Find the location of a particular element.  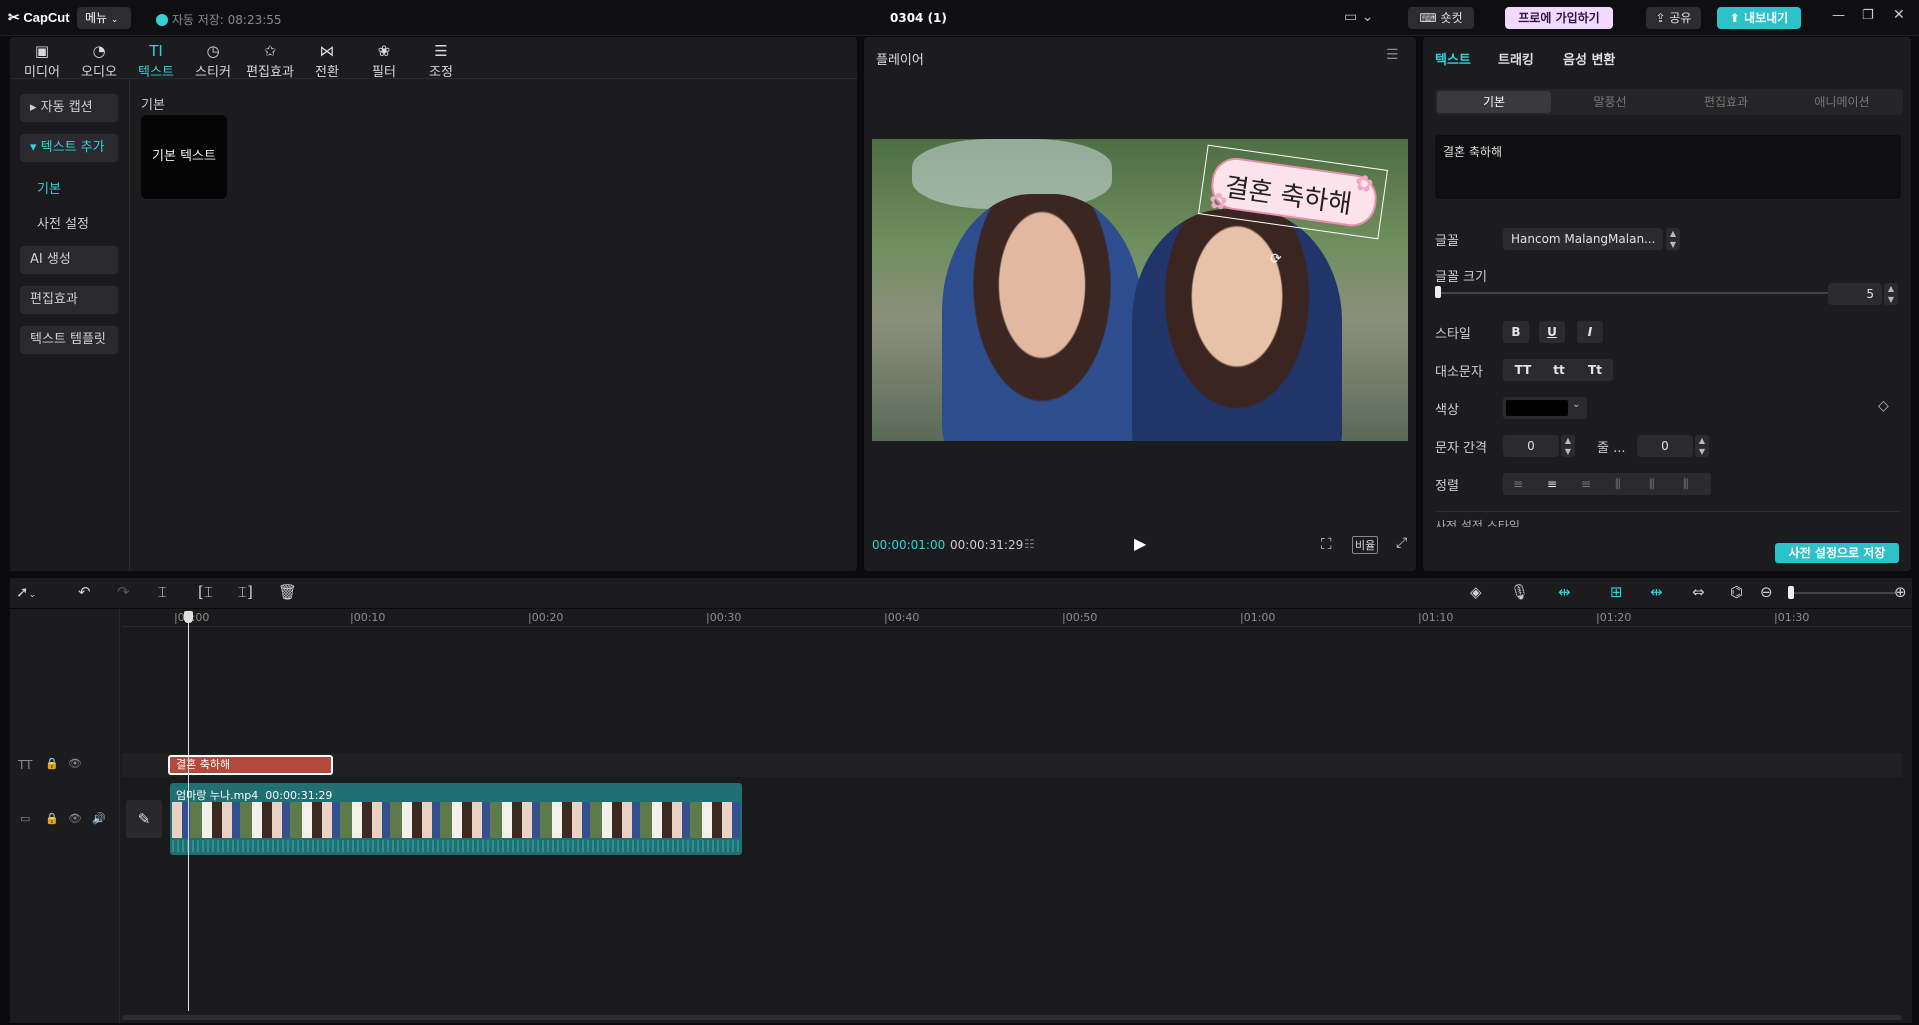

video-clip: 엄마랑 누나.mp4 00:00:31:29 is located at coordinates (456, 819).